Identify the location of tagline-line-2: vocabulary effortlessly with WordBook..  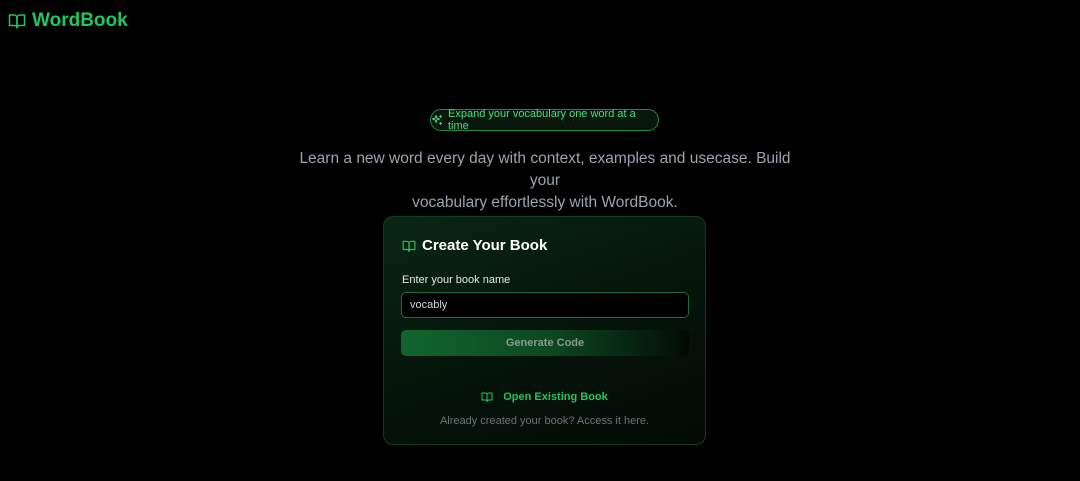
(545, 202).